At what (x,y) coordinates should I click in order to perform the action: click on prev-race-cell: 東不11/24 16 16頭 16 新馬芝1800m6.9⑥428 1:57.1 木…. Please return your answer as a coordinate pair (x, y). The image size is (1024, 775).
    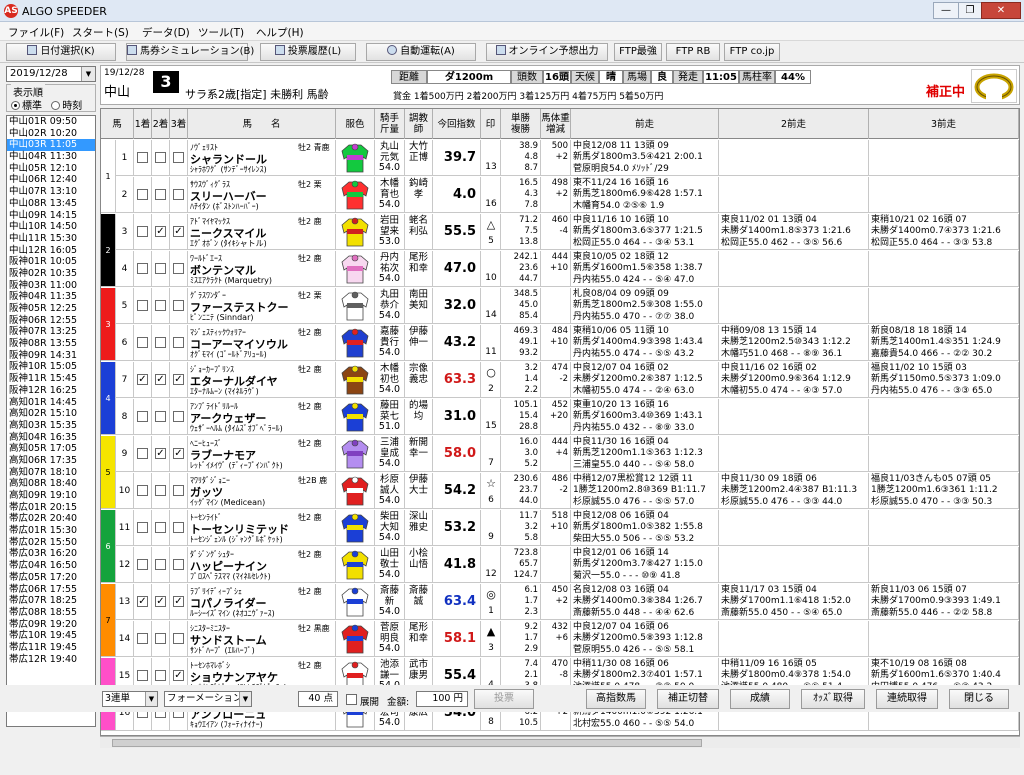
    Looking at the image, I should click on (645, 195).